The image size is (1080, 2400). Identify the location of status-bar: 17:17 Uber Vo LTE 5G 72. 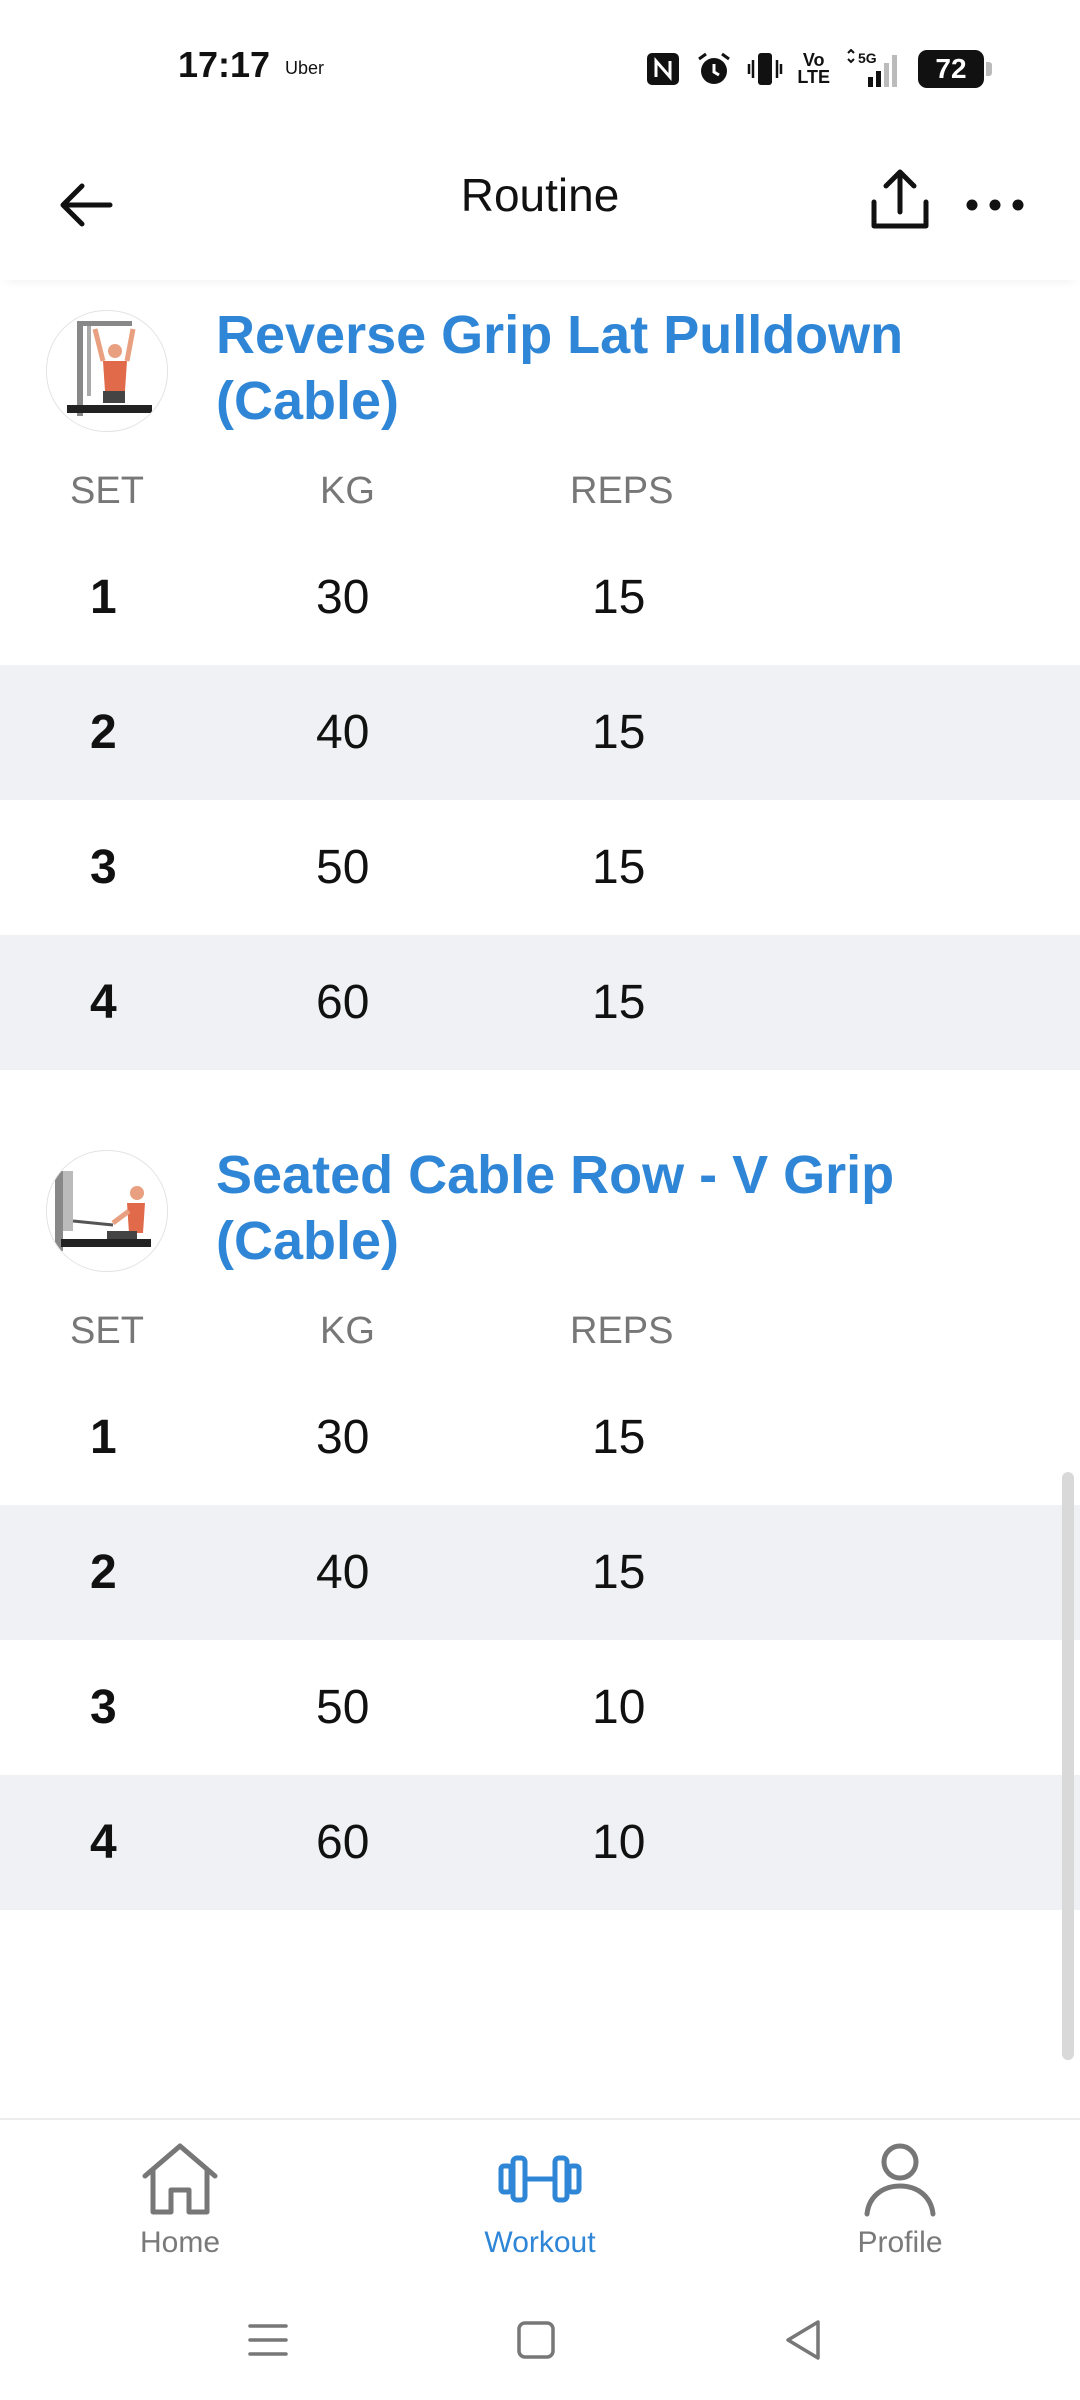
(540, 70).